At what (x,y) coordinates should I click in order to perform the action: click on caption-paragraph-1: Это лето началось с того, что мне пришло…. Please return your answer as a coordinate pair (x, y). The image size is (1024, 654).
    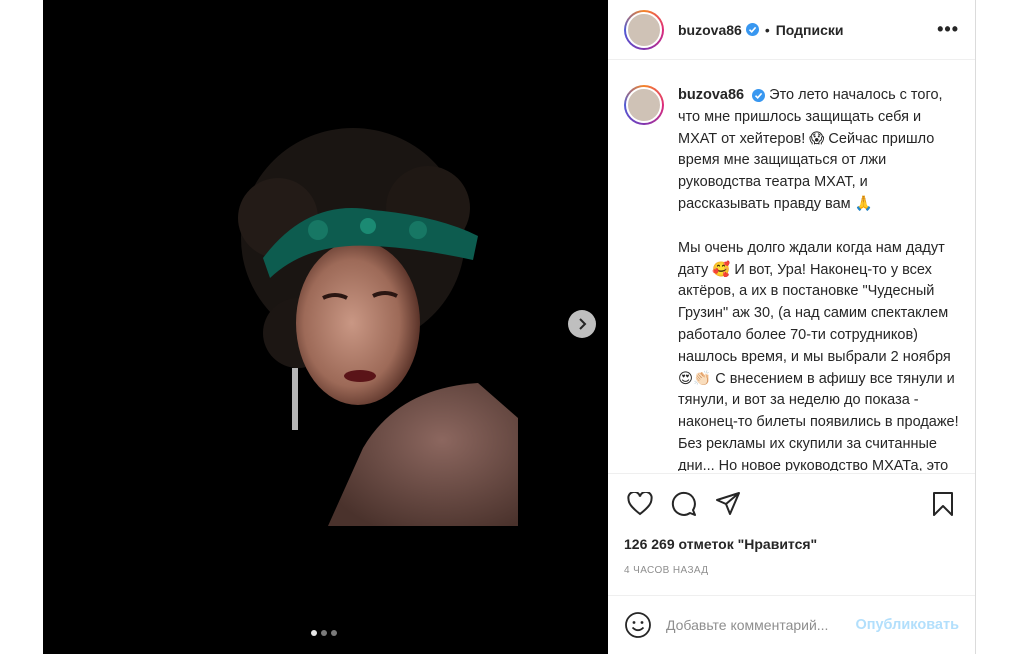
    Looking at the image, I should click on (810, 149).